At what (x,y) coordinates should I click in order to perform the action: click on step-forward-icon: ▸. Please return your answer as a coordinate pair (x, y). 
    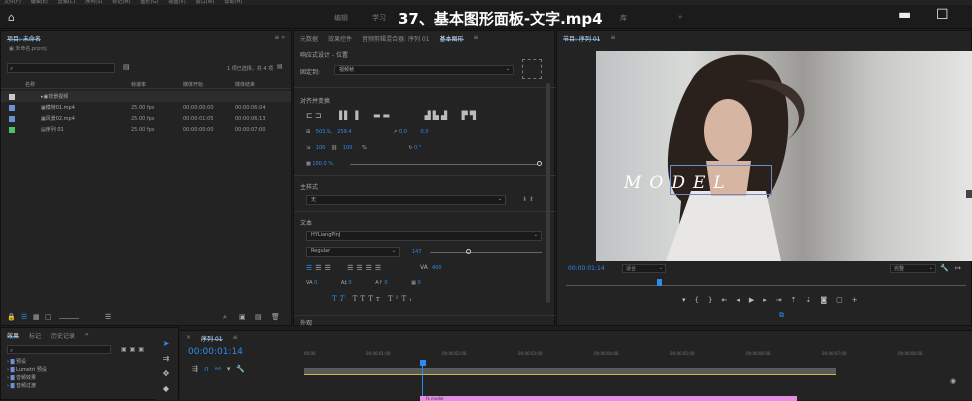
    Looking at the image, I should click on (769, 300).